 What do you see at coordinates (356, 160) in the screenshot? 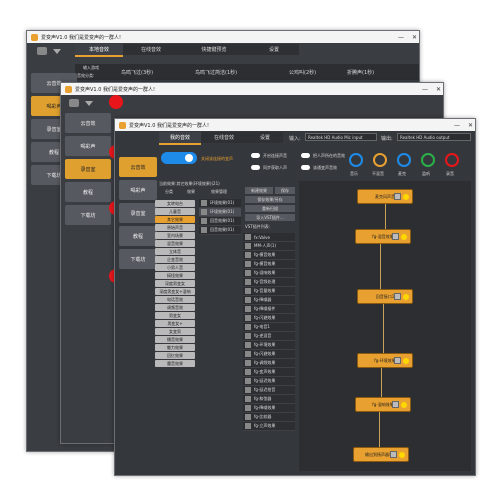
I see `music-knob` at bounding box center [356, 160].